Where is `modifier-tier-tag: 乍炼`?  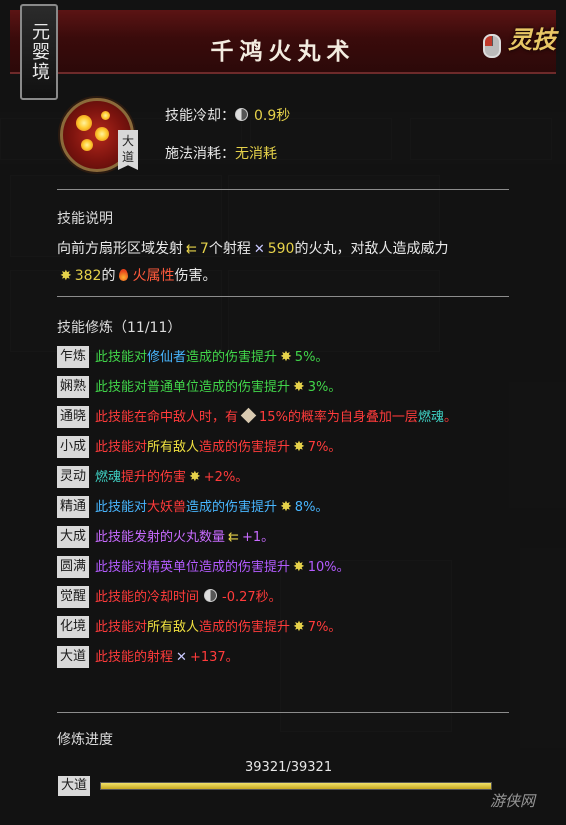
modifier-tier-tag: 乍炼 is located at coordinates (73, 357).